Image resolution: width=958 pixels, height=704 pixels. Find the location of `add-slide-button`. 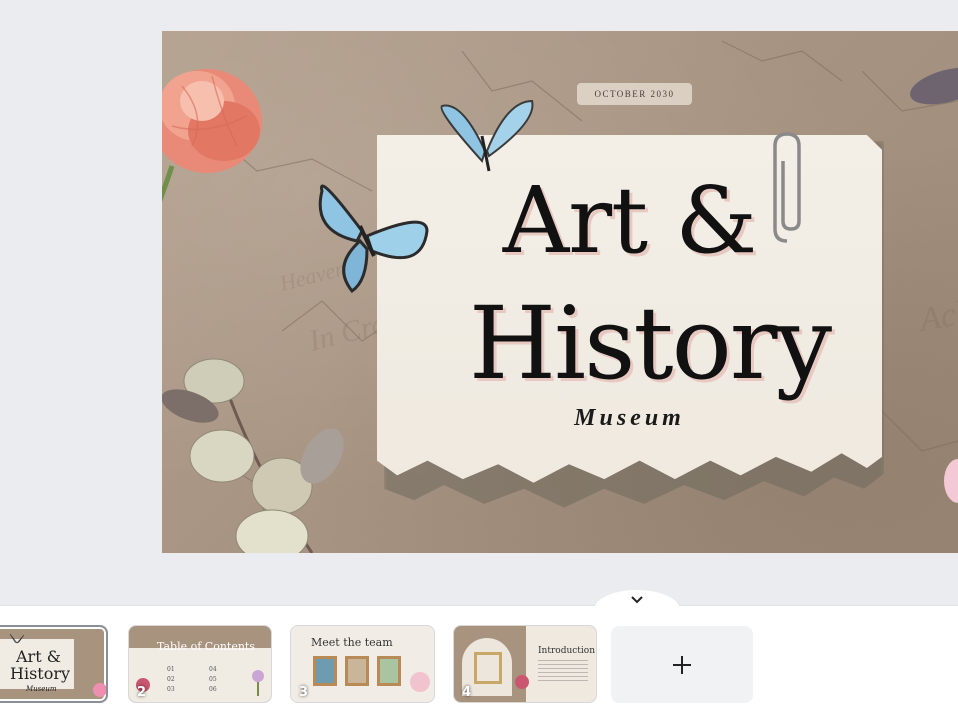

add-slide-button is located at coordinates (682, 664).